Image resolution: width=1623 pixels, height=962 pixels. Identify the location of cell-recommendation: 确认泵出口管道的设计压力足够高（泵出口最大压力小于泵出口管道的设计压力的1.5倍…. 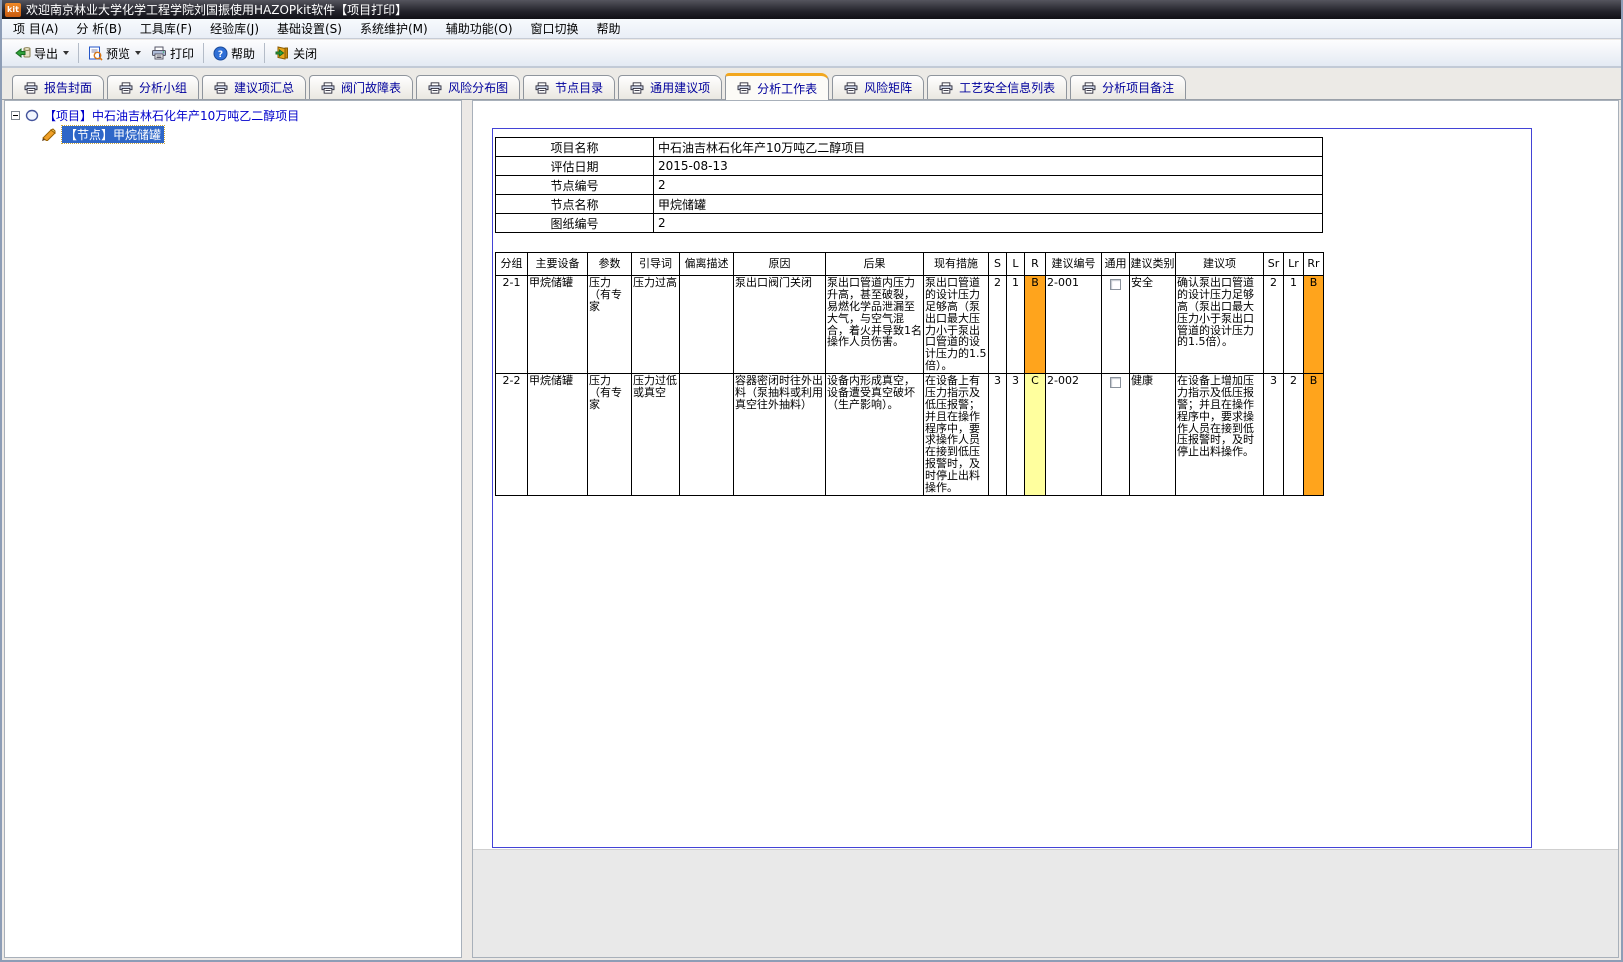
(1219, 324).